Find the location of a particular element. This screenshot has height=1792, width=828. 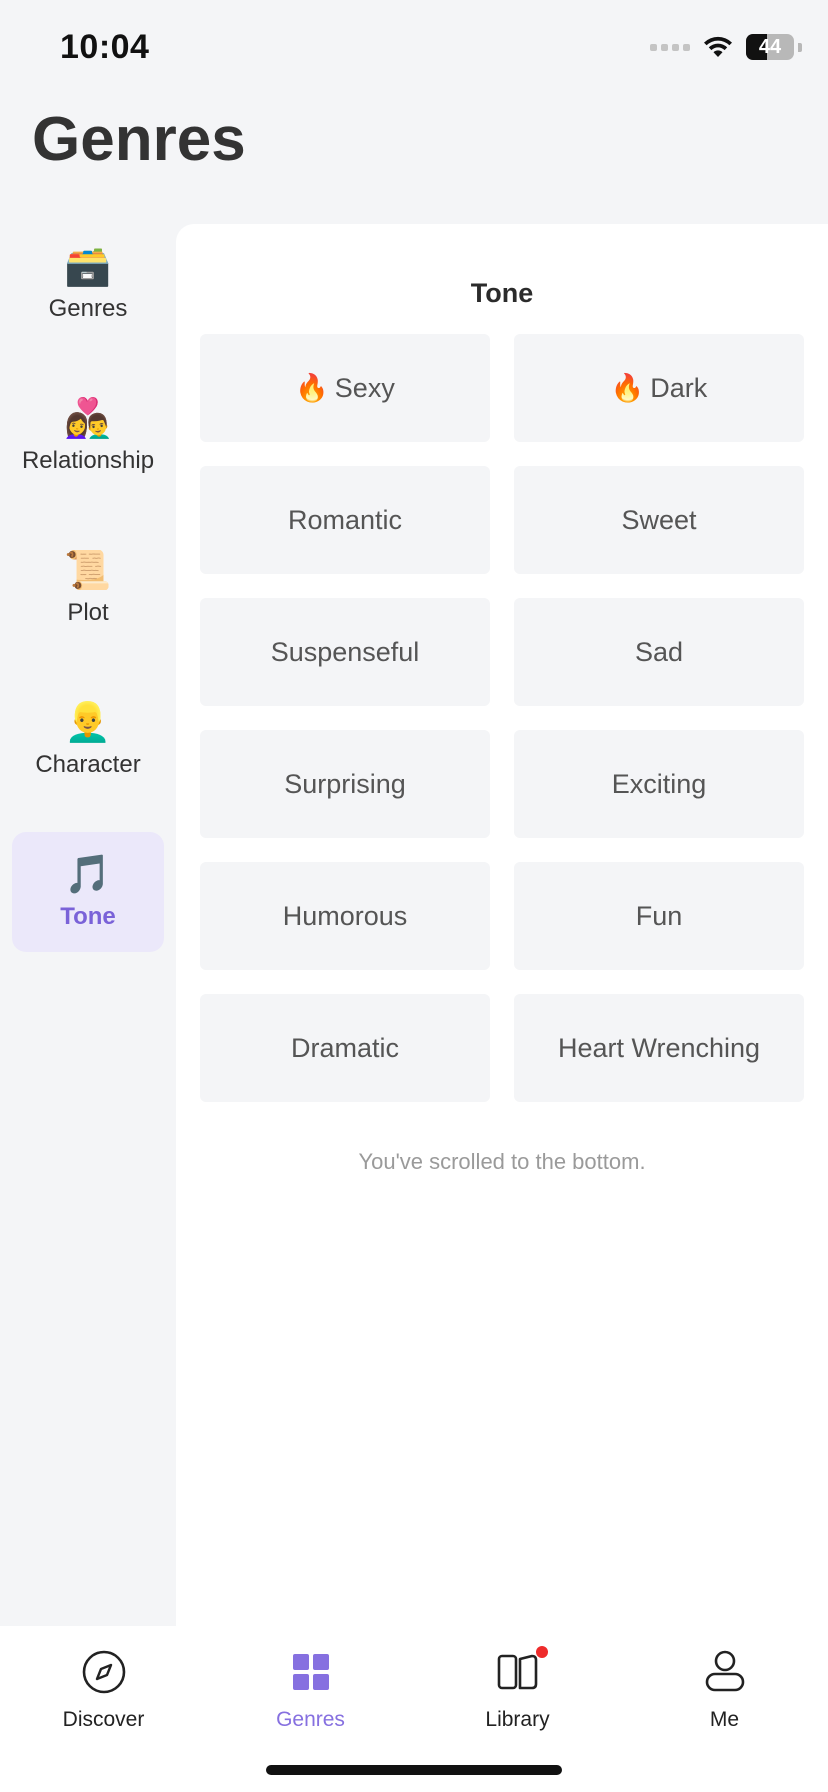

section-title: Tone is located at coordinates (502, 293).